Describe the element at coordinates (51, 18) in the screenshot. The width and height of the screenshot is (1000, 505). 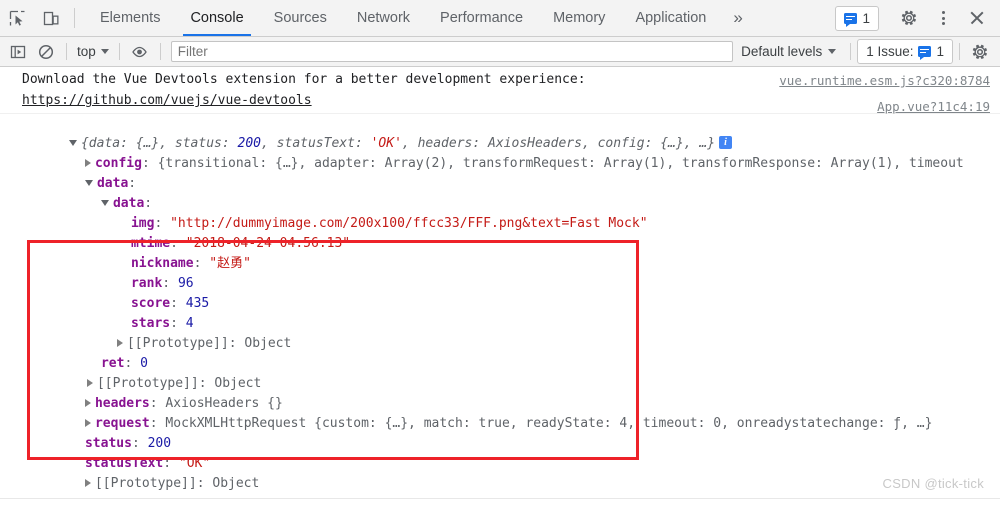
I see `toggle-device-toolbar-button` at that location.